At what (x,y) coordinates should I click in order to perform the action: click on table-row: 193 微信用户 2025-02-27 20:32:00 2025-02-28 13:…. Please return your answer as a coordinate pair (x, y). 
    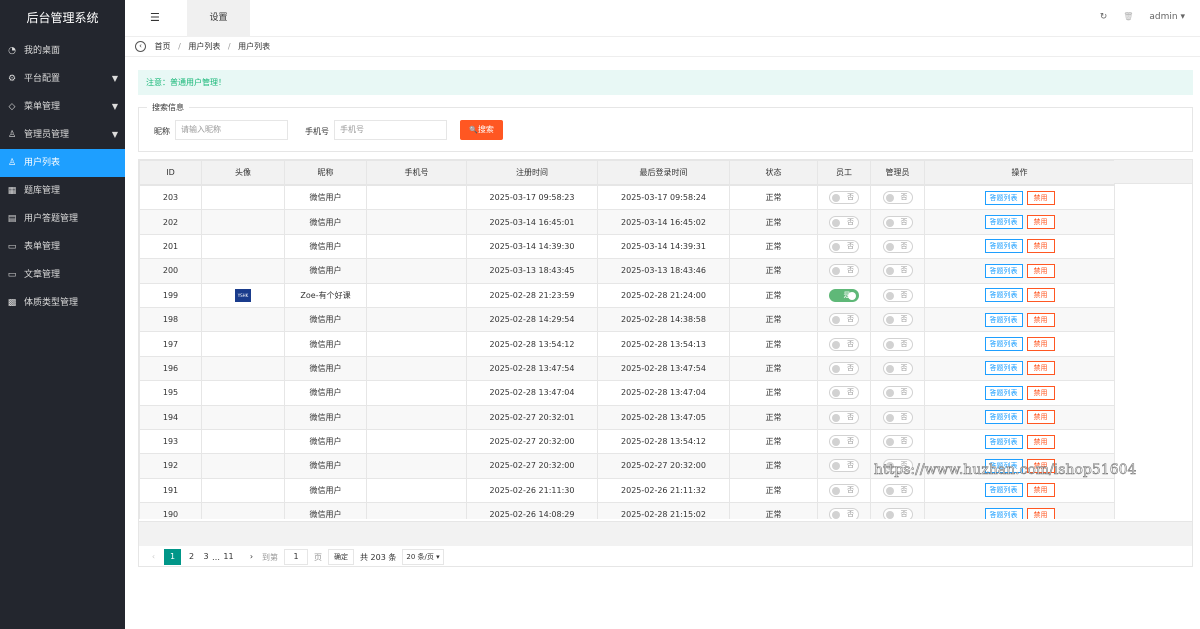
    Looking at the image, I should click on (627, 441).